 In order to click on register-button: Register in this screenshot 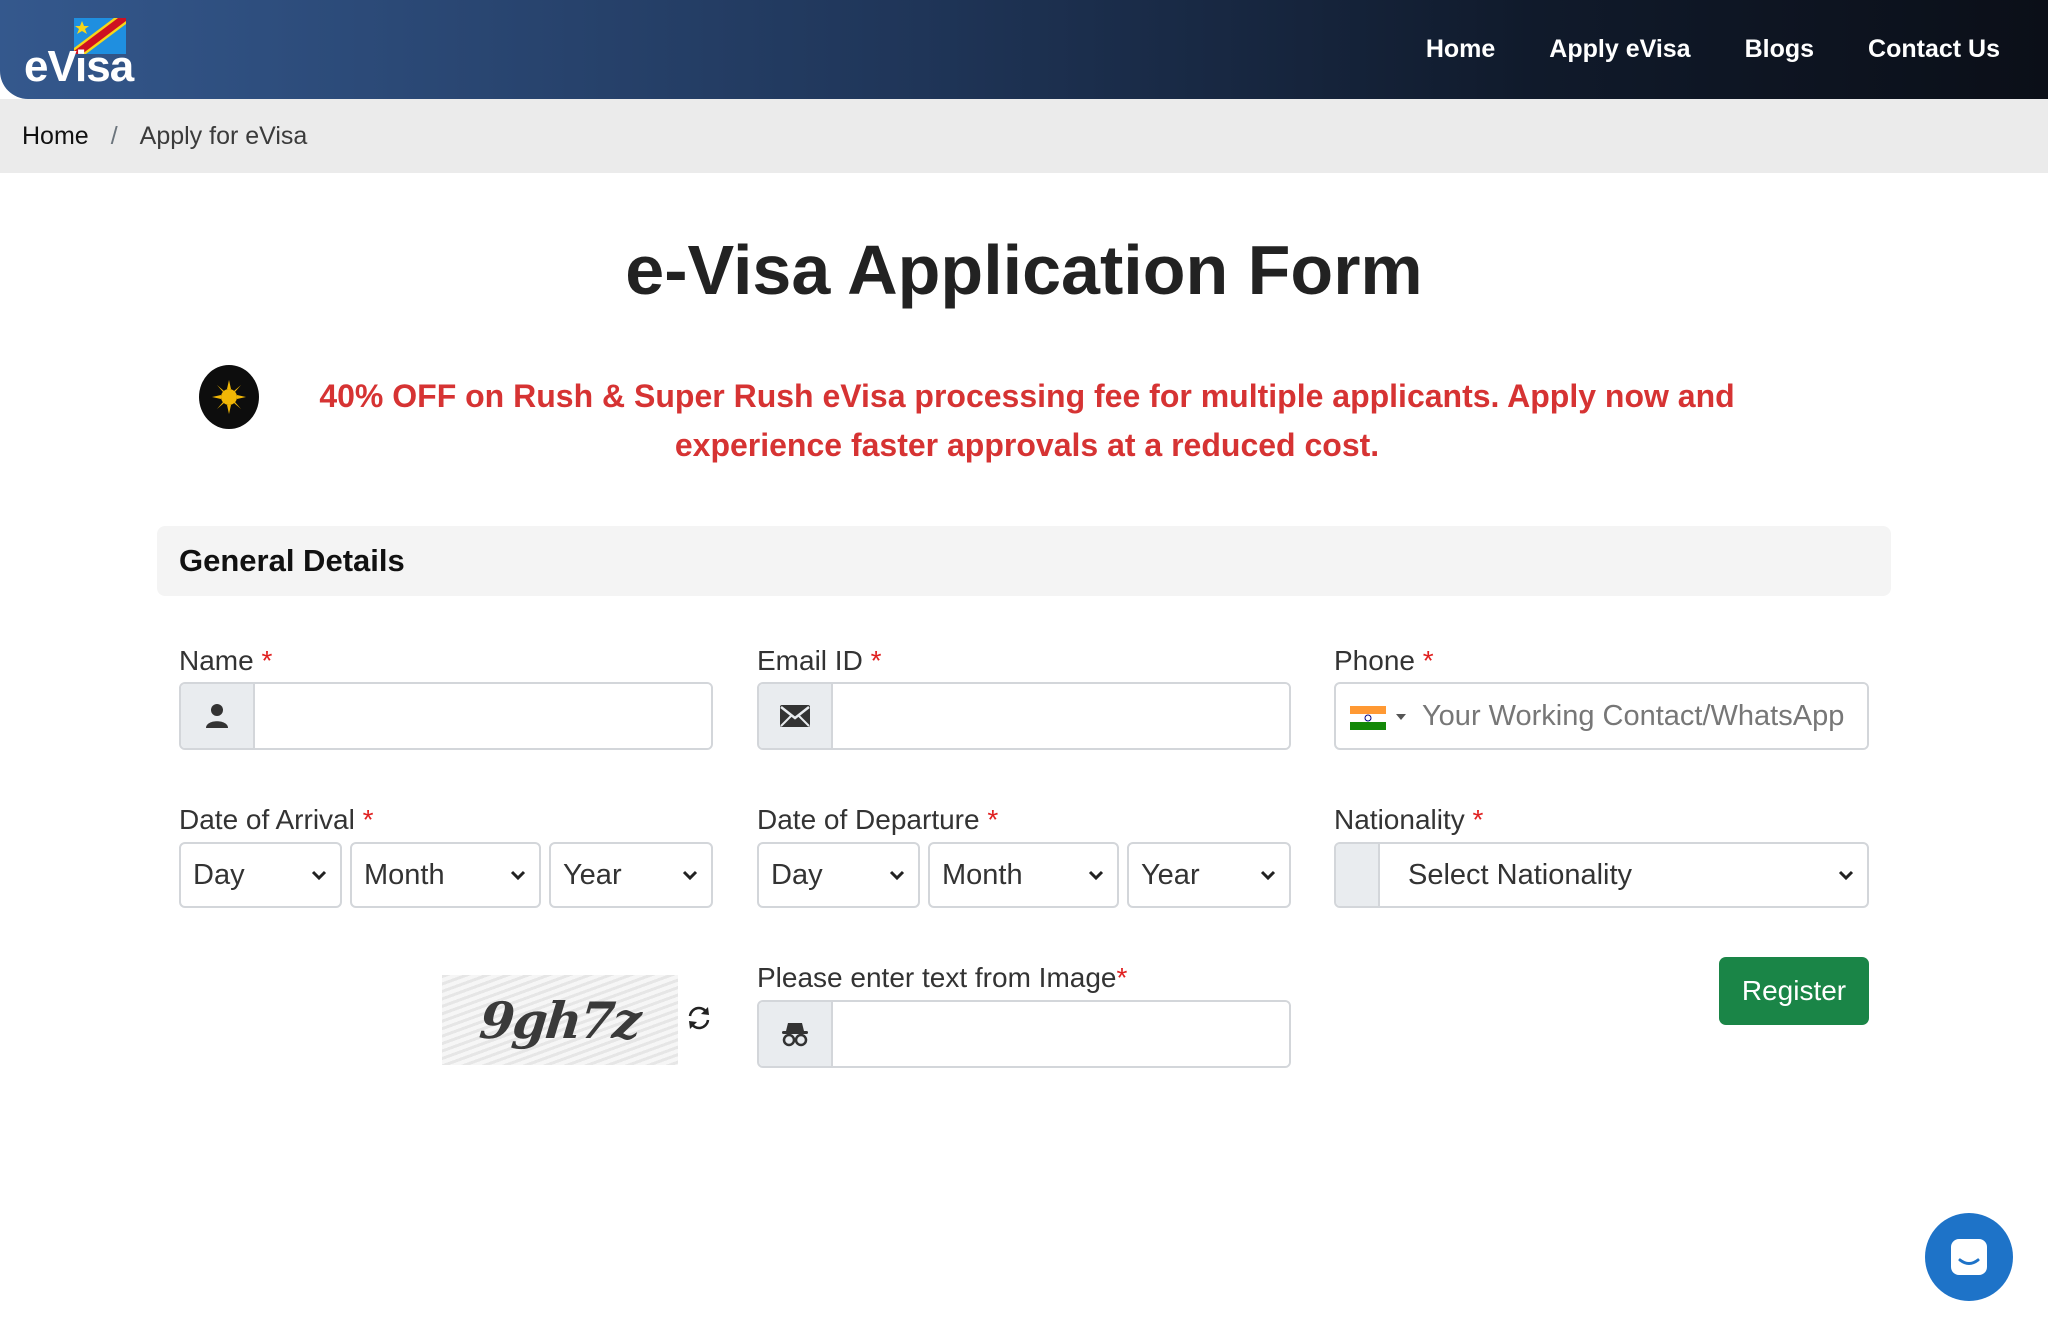, I will do `click(1794, 991)`.